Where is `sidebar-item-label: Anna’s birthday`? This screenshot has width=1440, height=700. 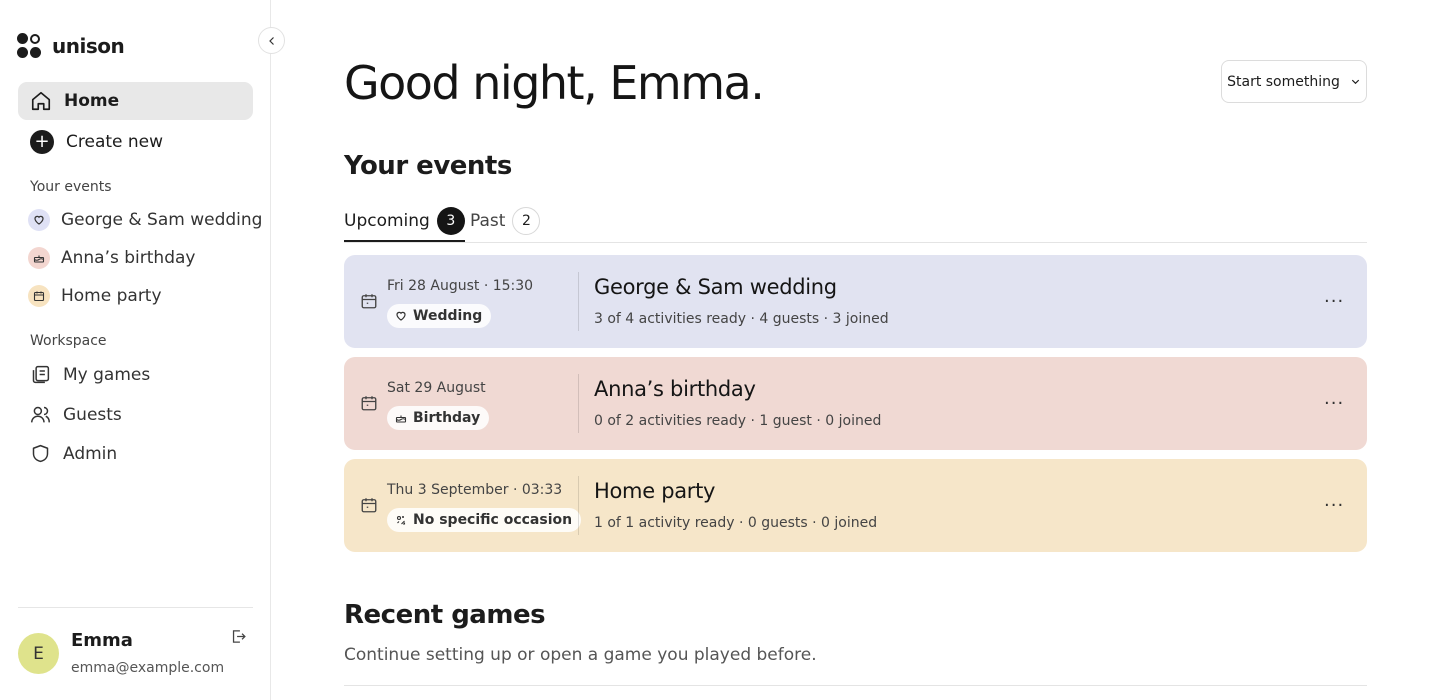 sidebar-item-label: Anna’s birthday is located at coordinates (128, 258).